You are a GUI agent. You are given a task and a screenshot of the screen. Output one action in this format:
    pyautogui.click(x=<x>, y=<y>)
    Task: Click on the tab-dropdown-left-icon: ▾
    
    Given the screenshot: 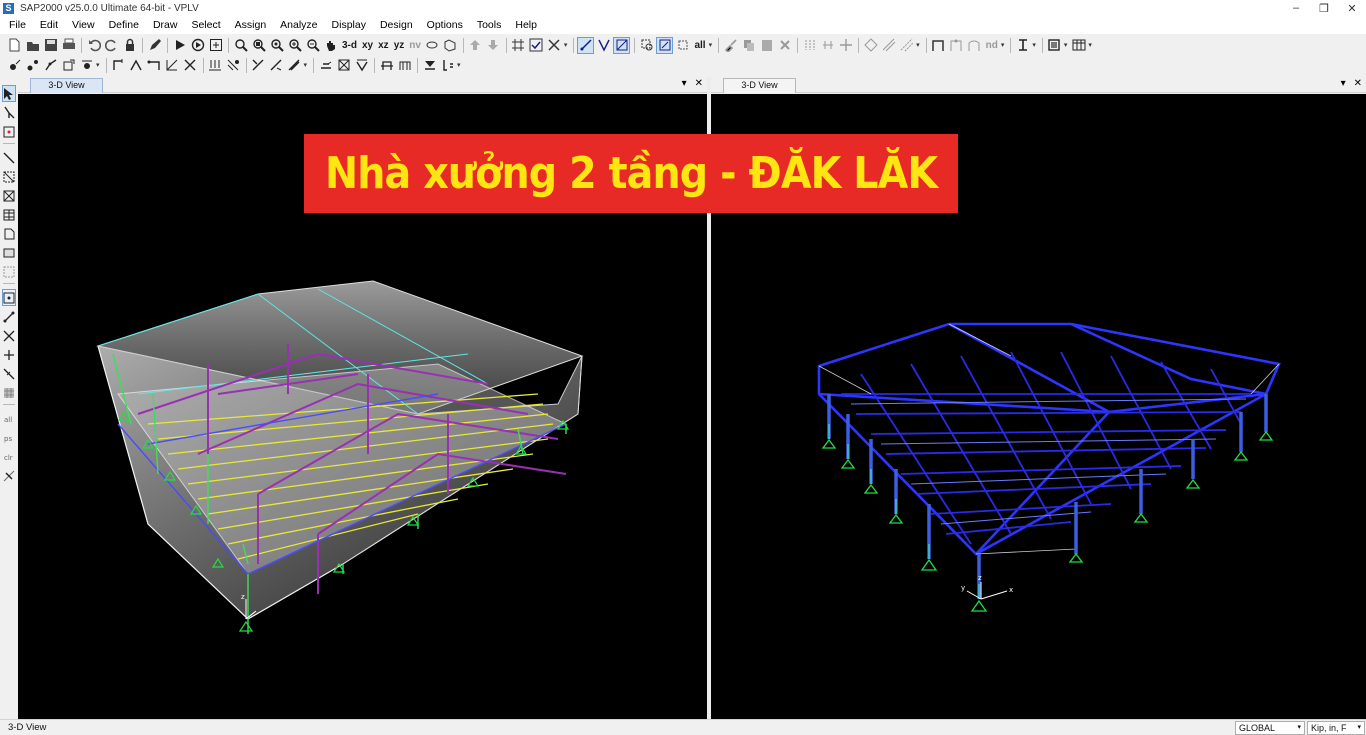 What is the action you would take?
    pyautogui.click(x=684, y=83)
    